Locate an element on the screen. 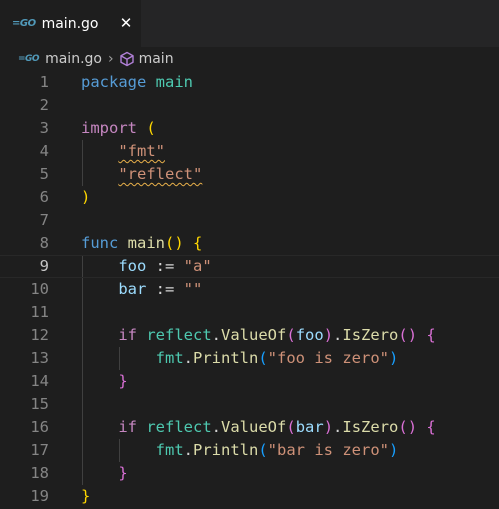  code-line: 17 fmt.Println("bar is zero") is located at coordinates (249, 450).